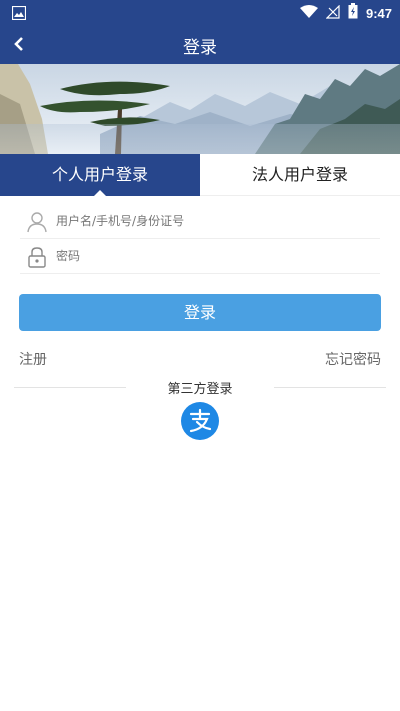 The width and height of the screenshot is (400, 711). What do you see at coordinates (37, 222) in the screenshot?
I see `user-icon` at bounding box center [37, 222].